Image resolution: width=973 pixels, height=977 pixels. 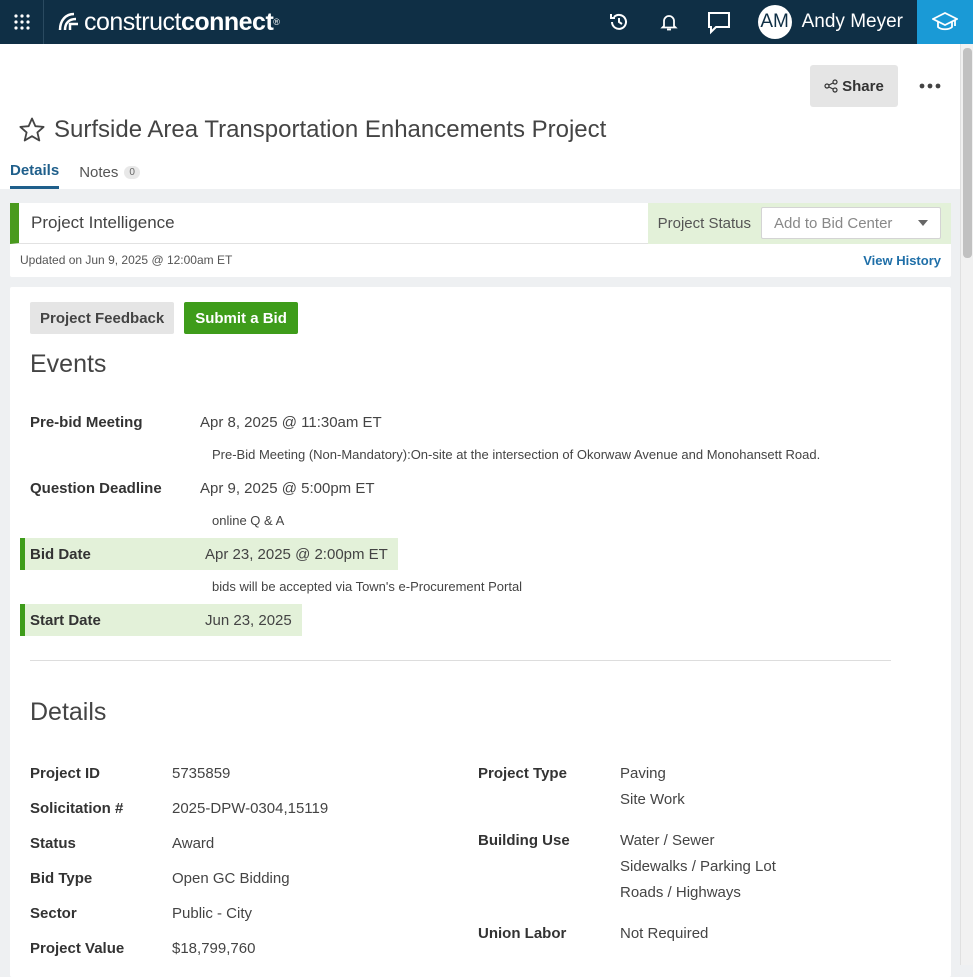 What do you see at coordinates (53, 843) in the screenshot?
I see `detail-label: Status` at bounding box center [53, 843].